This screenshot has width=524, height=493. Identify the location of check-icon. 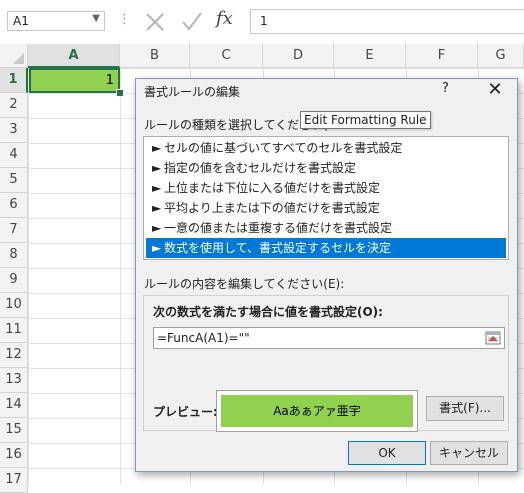
(192, 21).